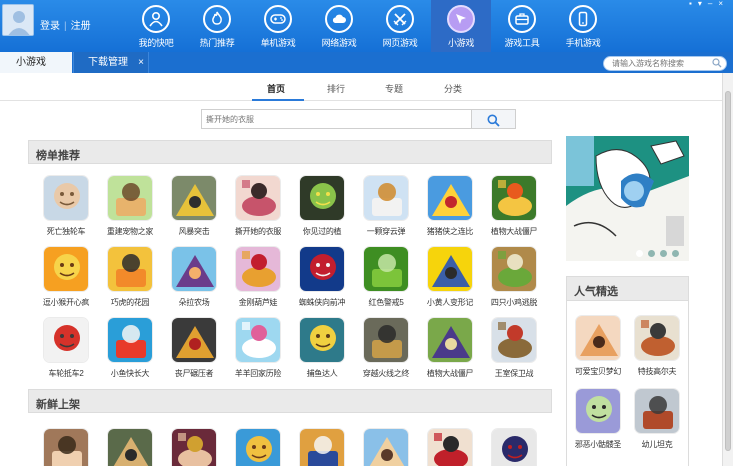 Image resolution: width=733 pixels, height=466 pixels. I want to click on game-search-input, so click(336, 119).